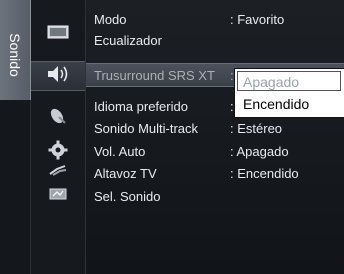 The width and height of the screenshot is (344, 274). Describe the element at coordinates (154, 75) in the screenshot. I see `menu-item-label: Trusurround SRS XT` at that location.